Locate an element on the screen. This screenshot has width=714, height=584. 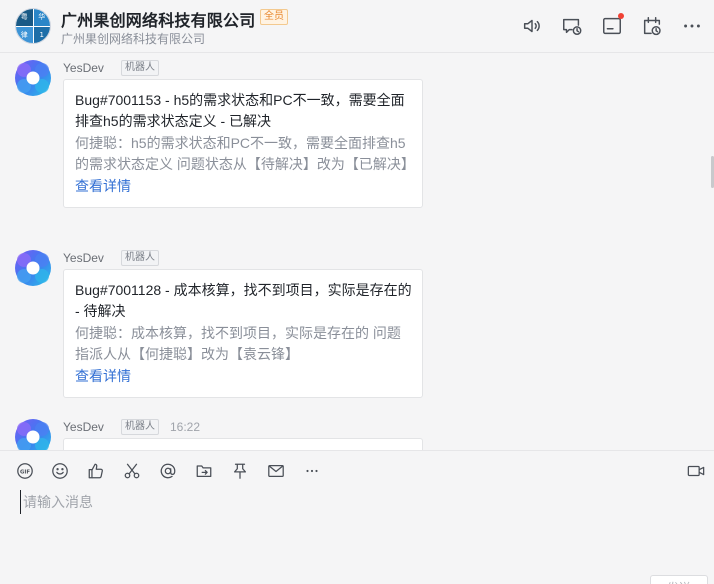
svg-text: GIF is located at coordinates (25, 472).